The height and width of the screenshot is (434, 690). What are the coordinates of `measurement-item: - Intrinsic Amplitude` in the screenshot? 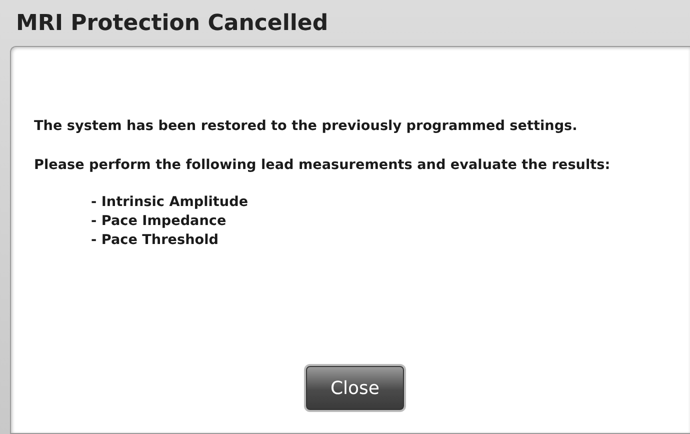 It's located at (169, 202).